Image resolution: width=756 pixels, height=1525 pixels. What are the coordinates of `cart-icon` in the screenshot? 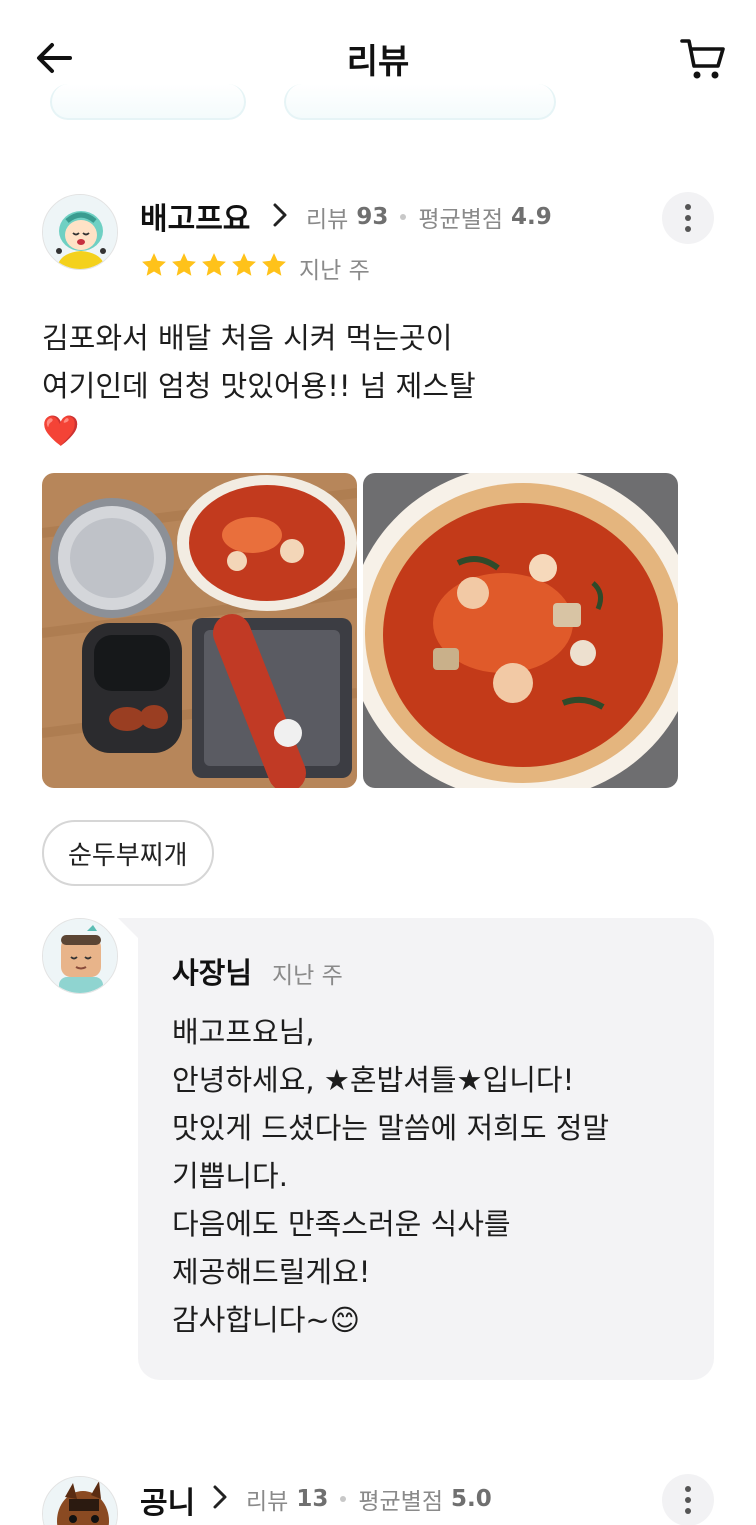 It's located at (702, 59).